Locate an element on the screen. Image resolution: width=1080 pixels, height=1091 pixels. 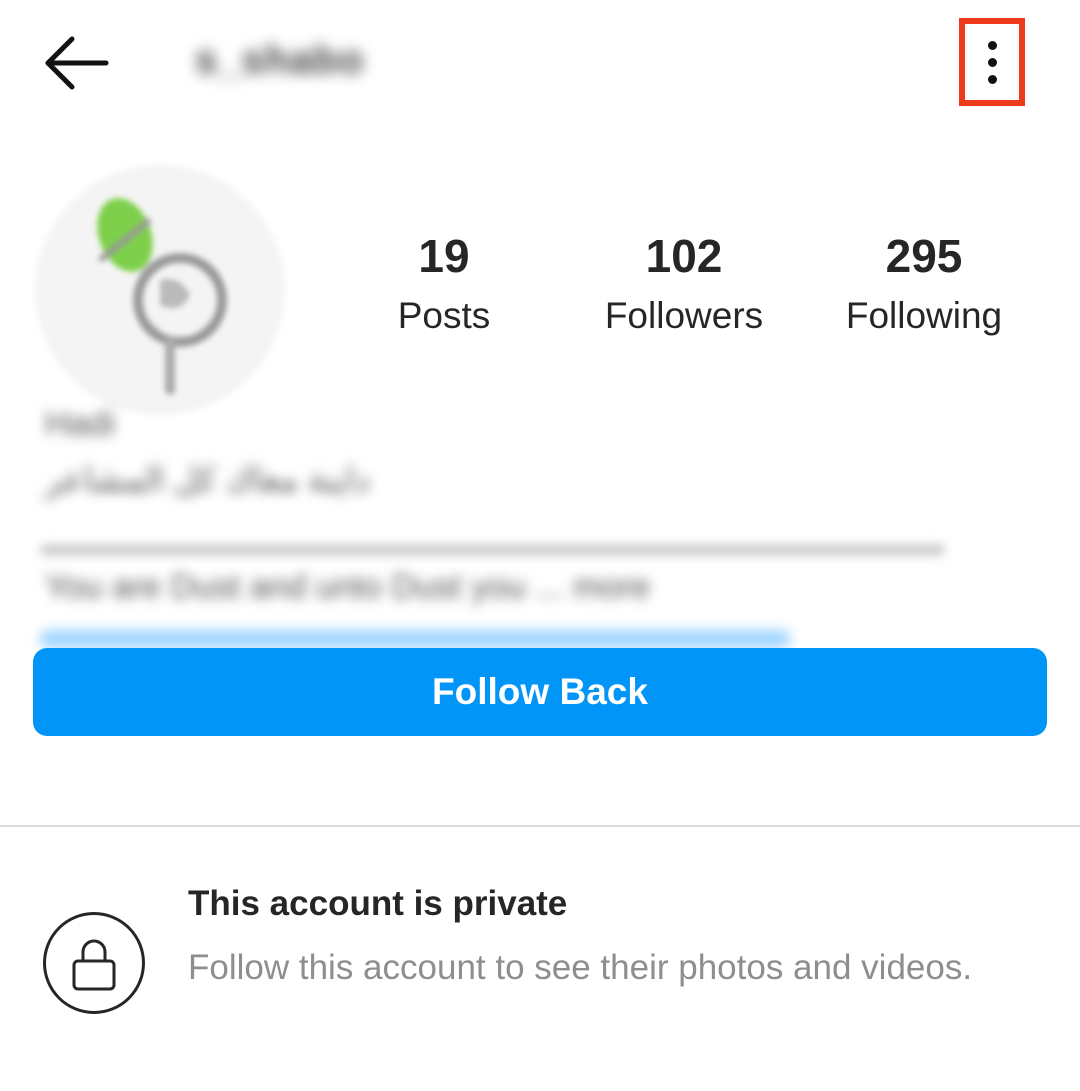
profile-username: s_shabo is located at coordinates (280, 60).